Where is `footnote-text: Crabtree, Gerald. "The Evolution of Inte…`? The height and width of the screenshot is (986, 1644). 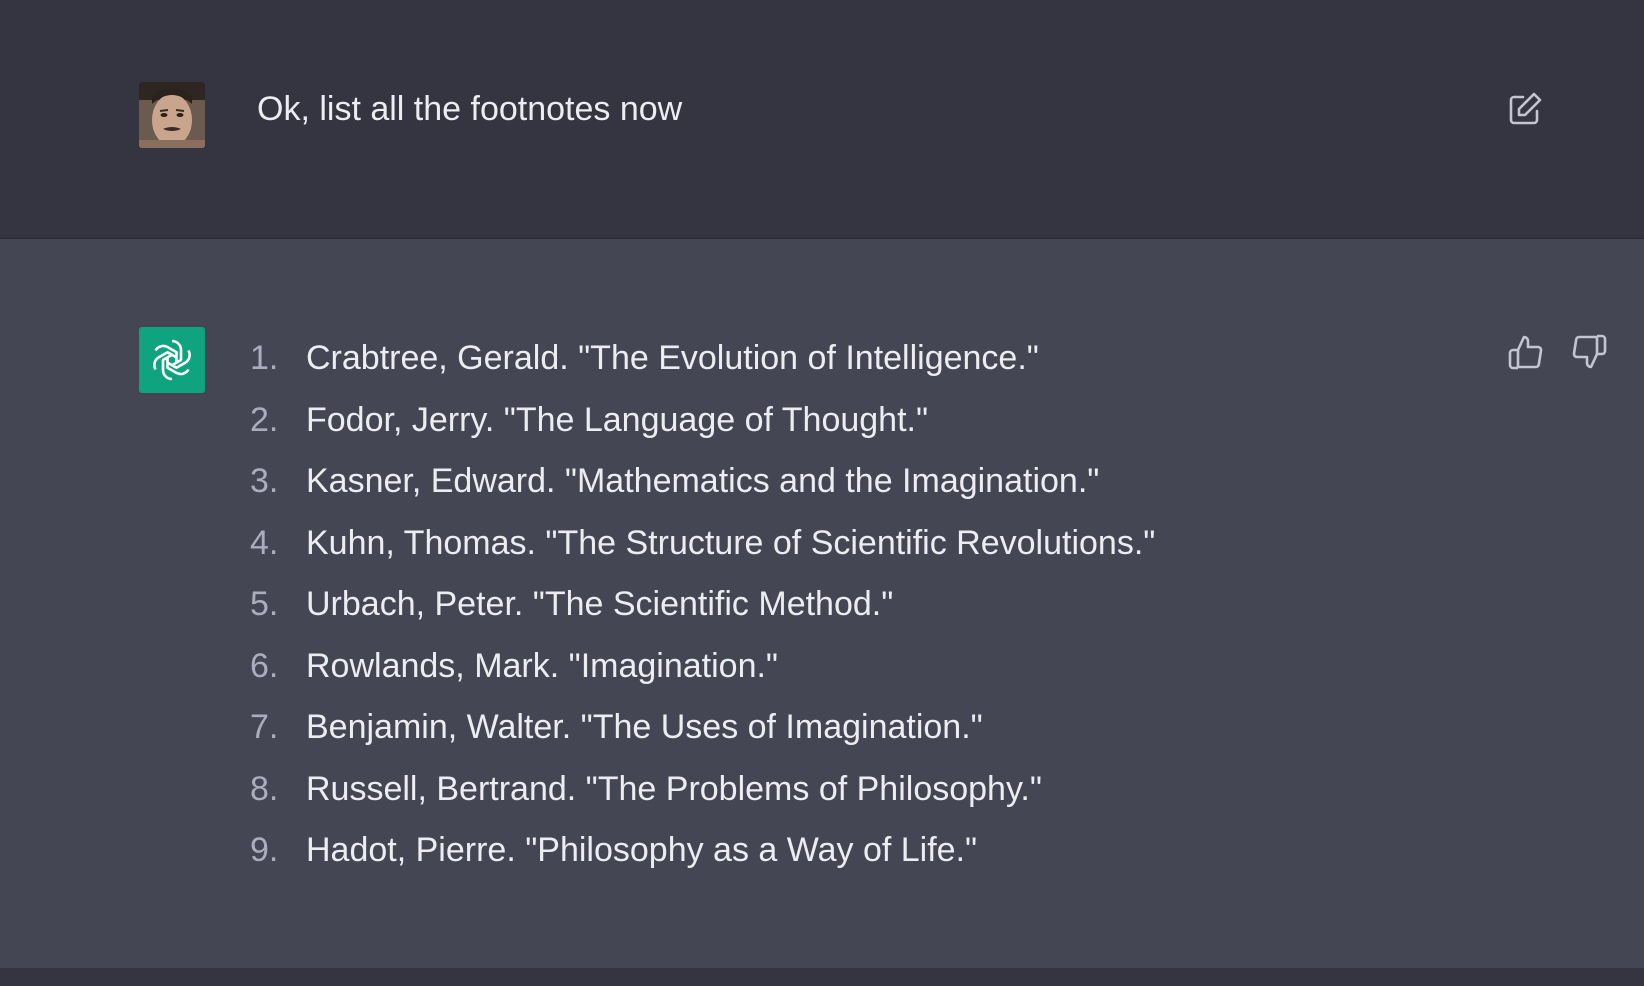 footnote-text: Crabtree, Gerald. "The Evolution of Inte… is located at coordinates (672, 358).